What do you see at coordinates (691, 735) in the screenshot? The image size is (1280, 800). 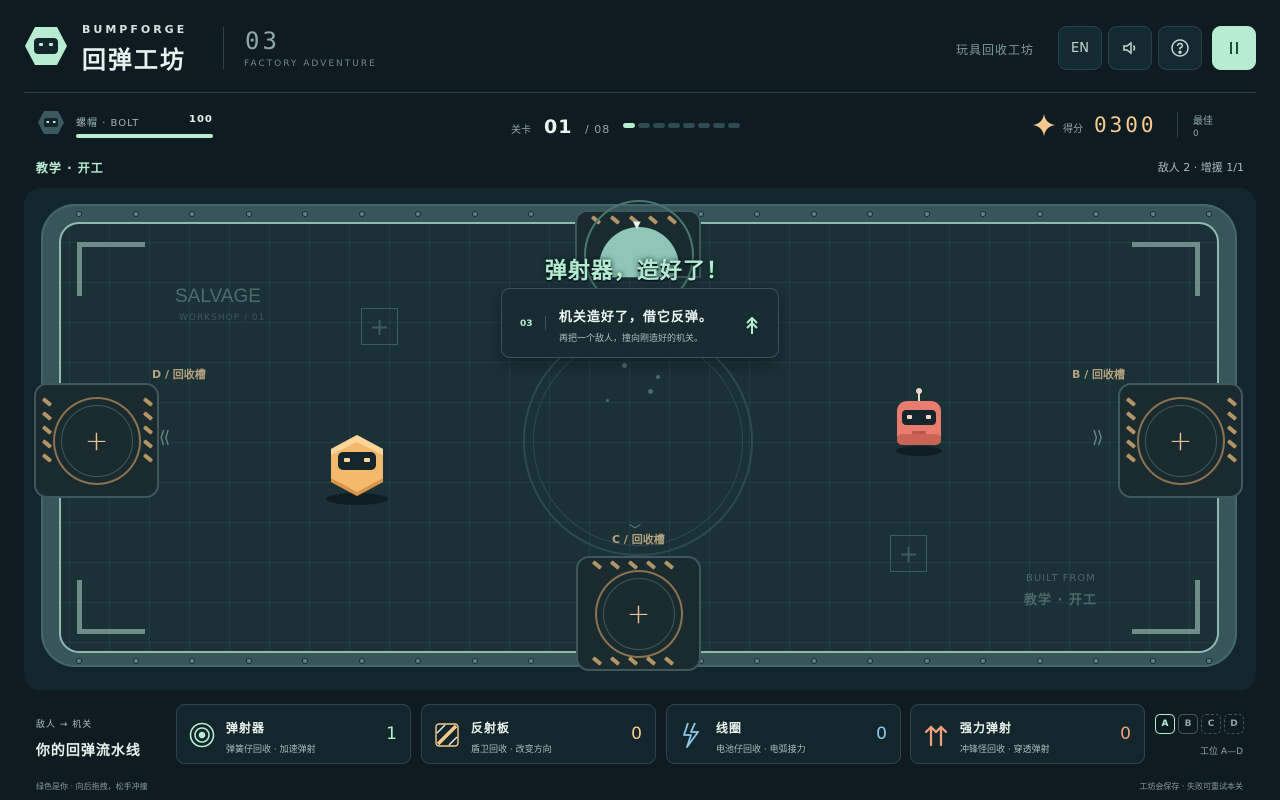 I see `coil-icon` at bounding box center [691, 735].